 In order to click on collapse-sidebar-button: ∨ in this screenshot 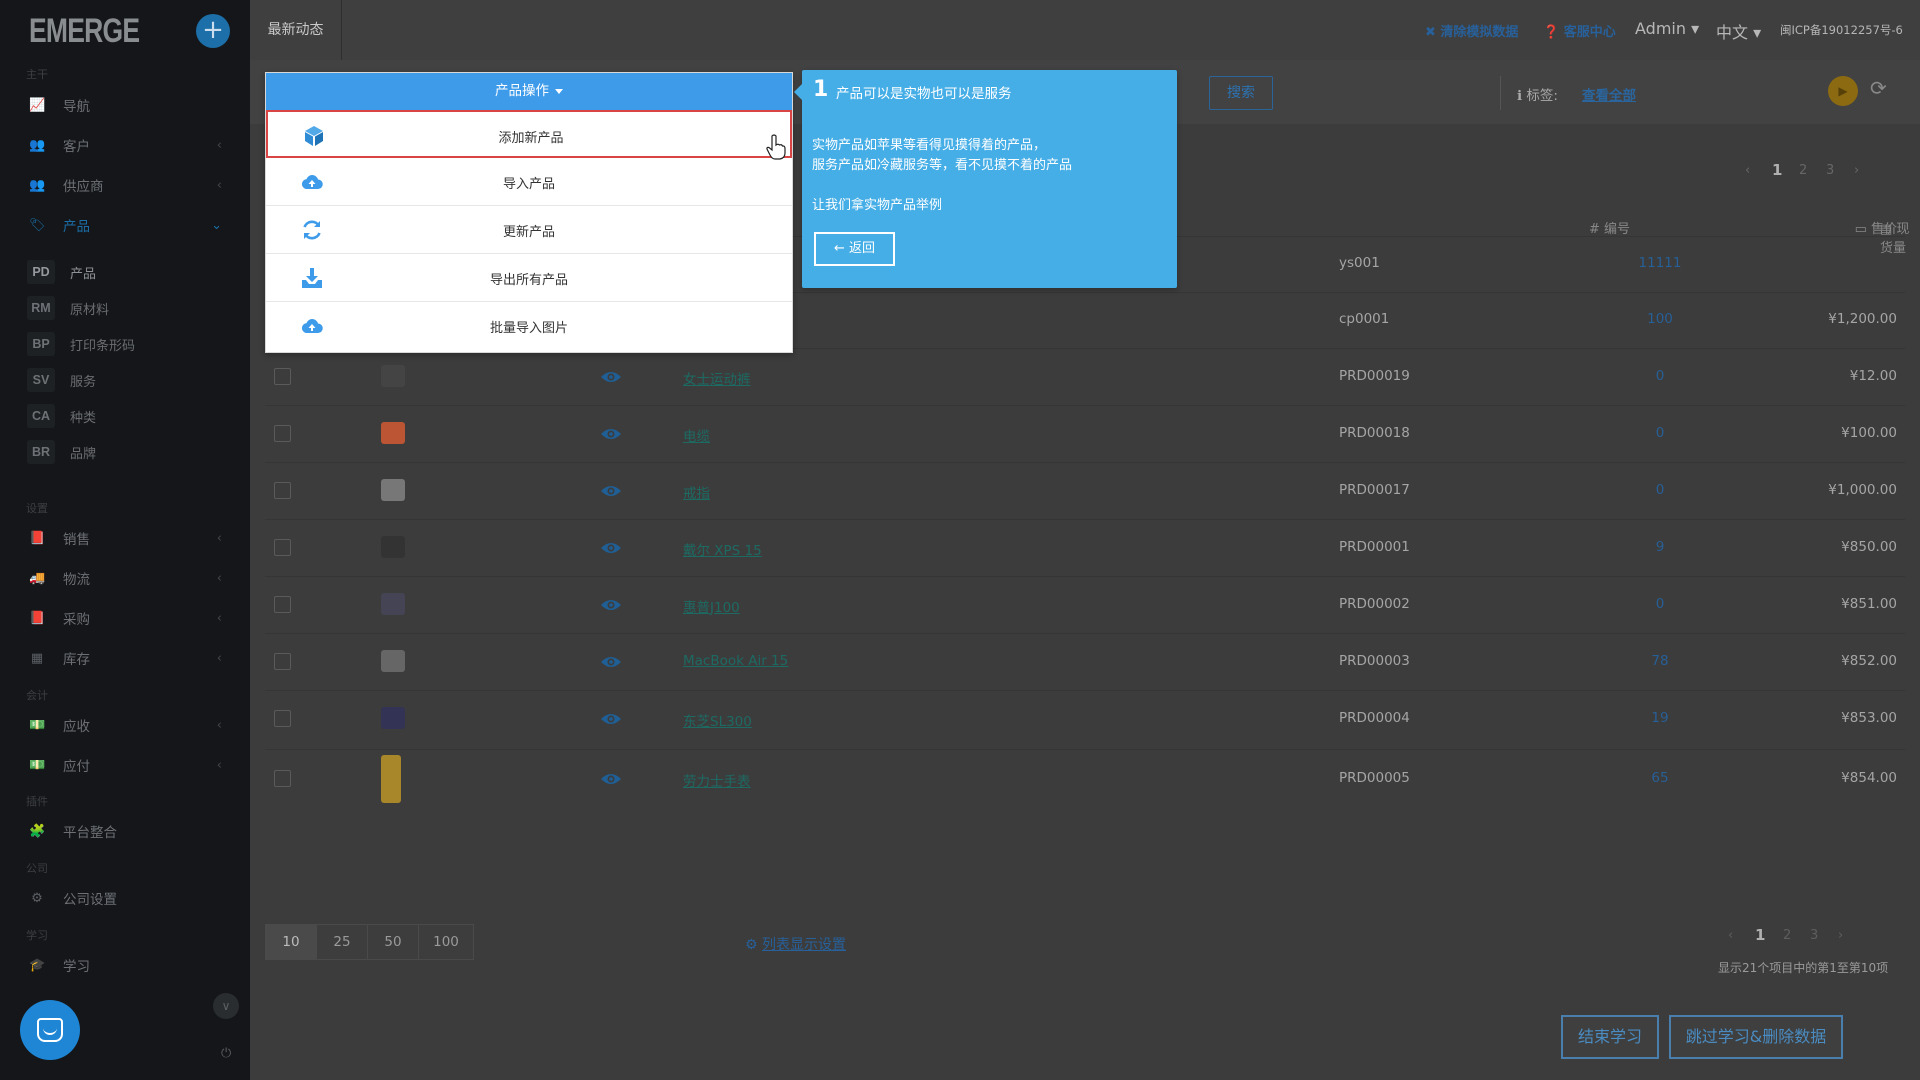, I will do `click(226, 1006)`.